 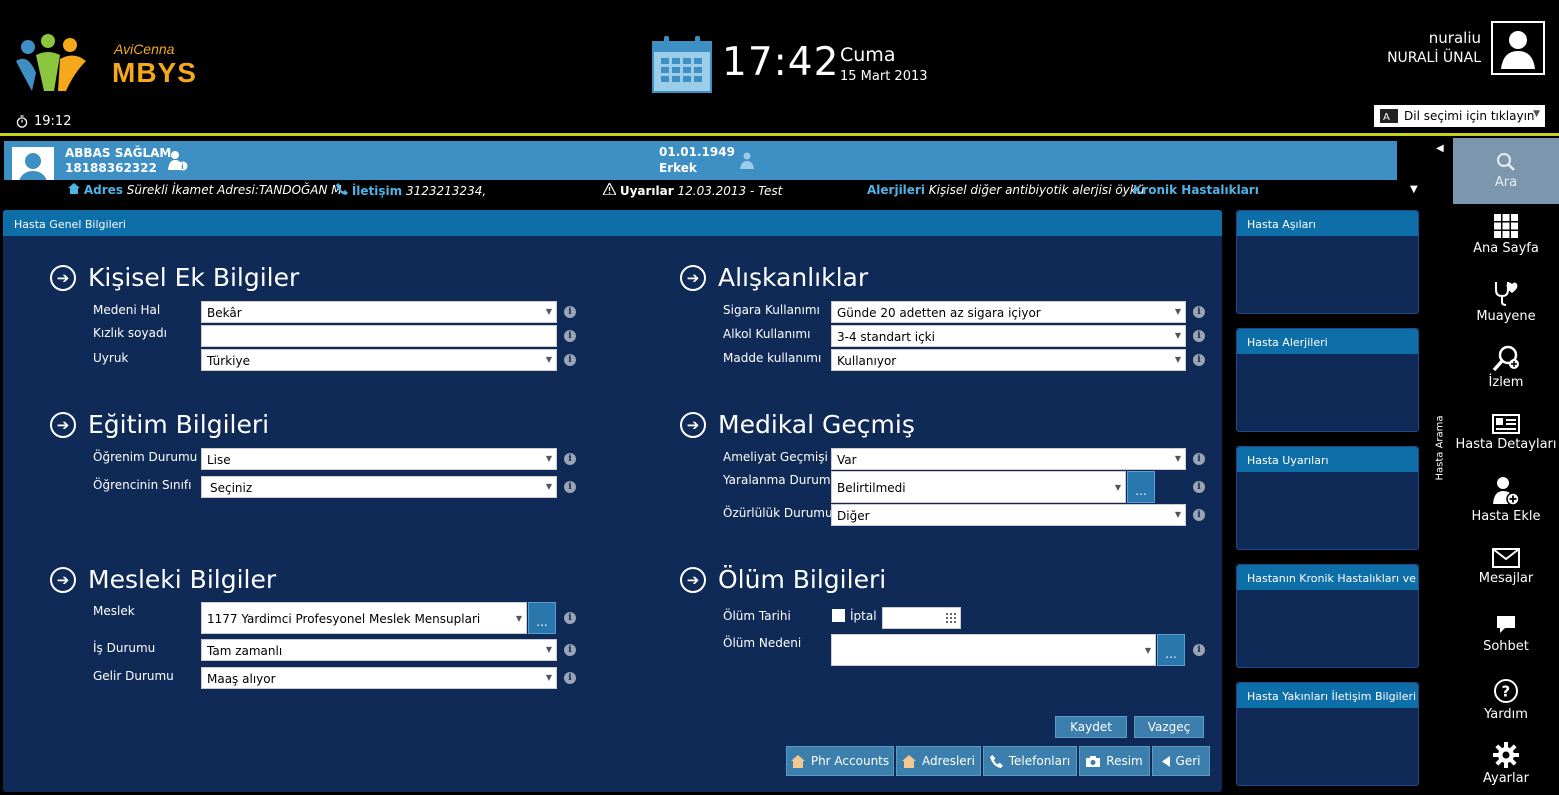 I want to click on warnings-info: Uyarılar 12.03.2013 - Test, so click(x=692, y=189).